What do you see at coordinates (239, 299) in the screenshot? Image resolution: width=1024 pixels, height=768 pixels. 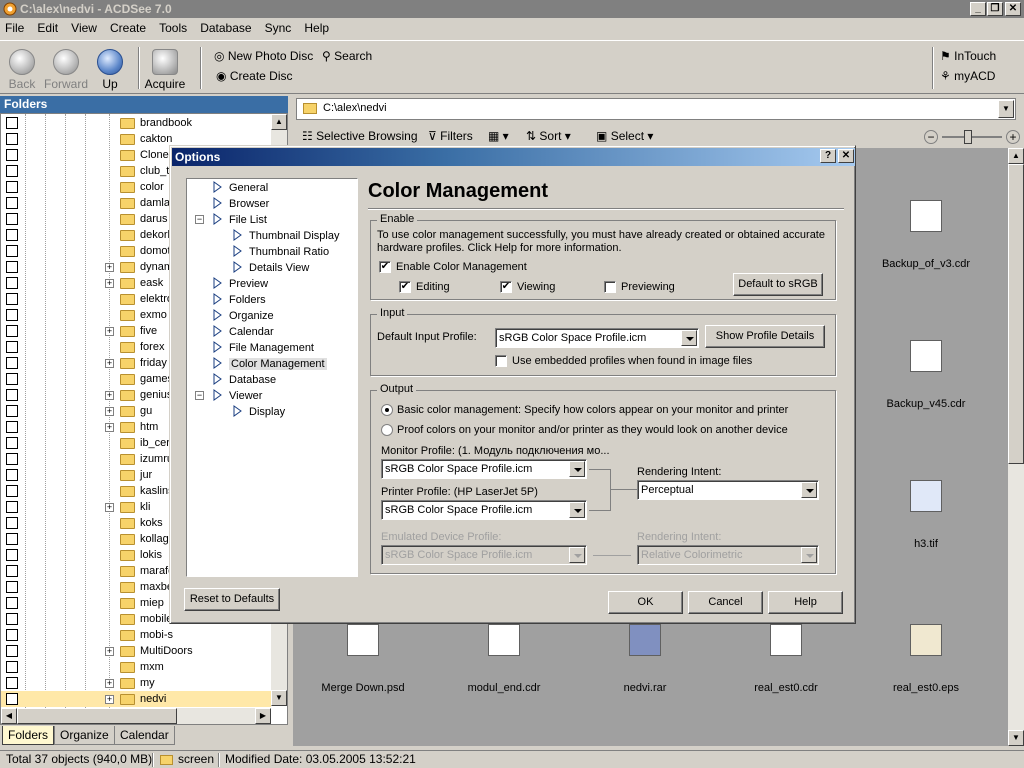 I see `tree-item: Folders` at bounding box center [239, 299].